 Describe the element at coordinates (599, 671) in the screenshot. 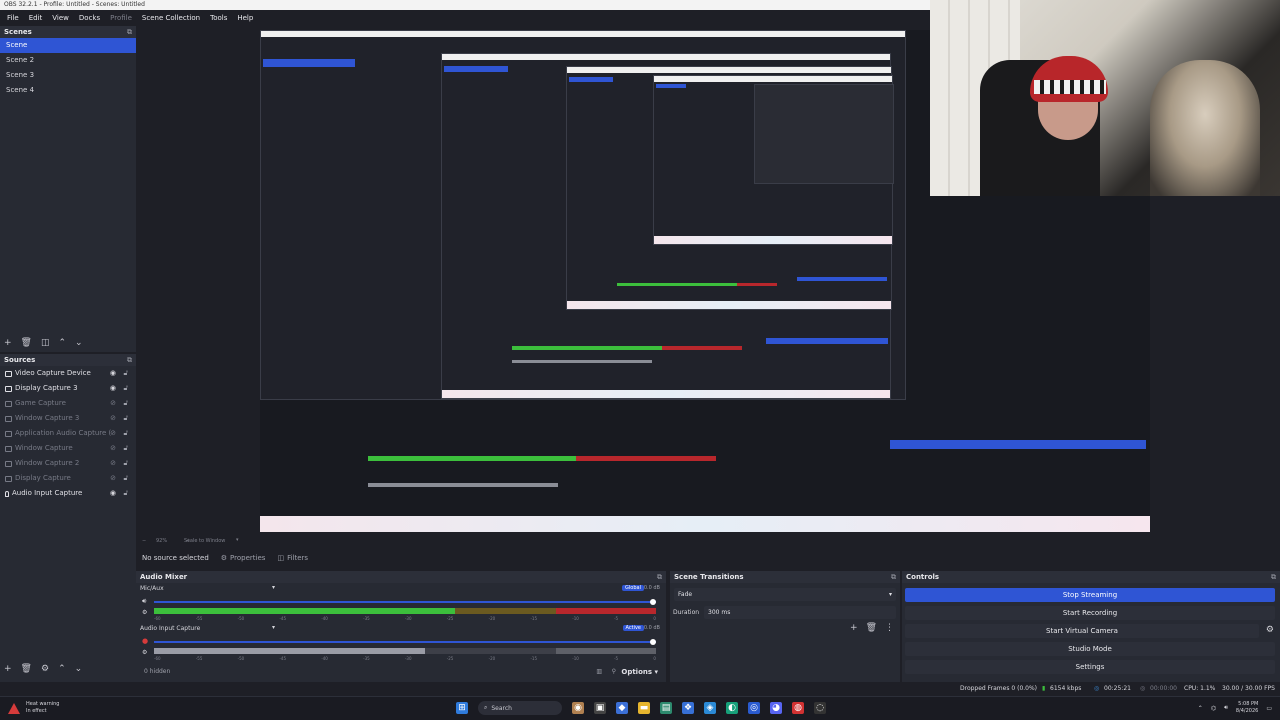

I see `layout-icon: ▥` at that location.